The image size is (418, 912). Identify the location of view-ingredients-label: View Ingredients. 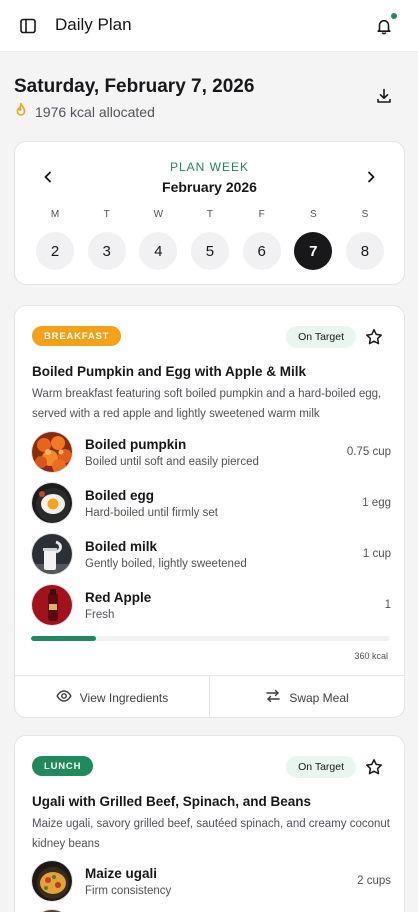
(124, 697).